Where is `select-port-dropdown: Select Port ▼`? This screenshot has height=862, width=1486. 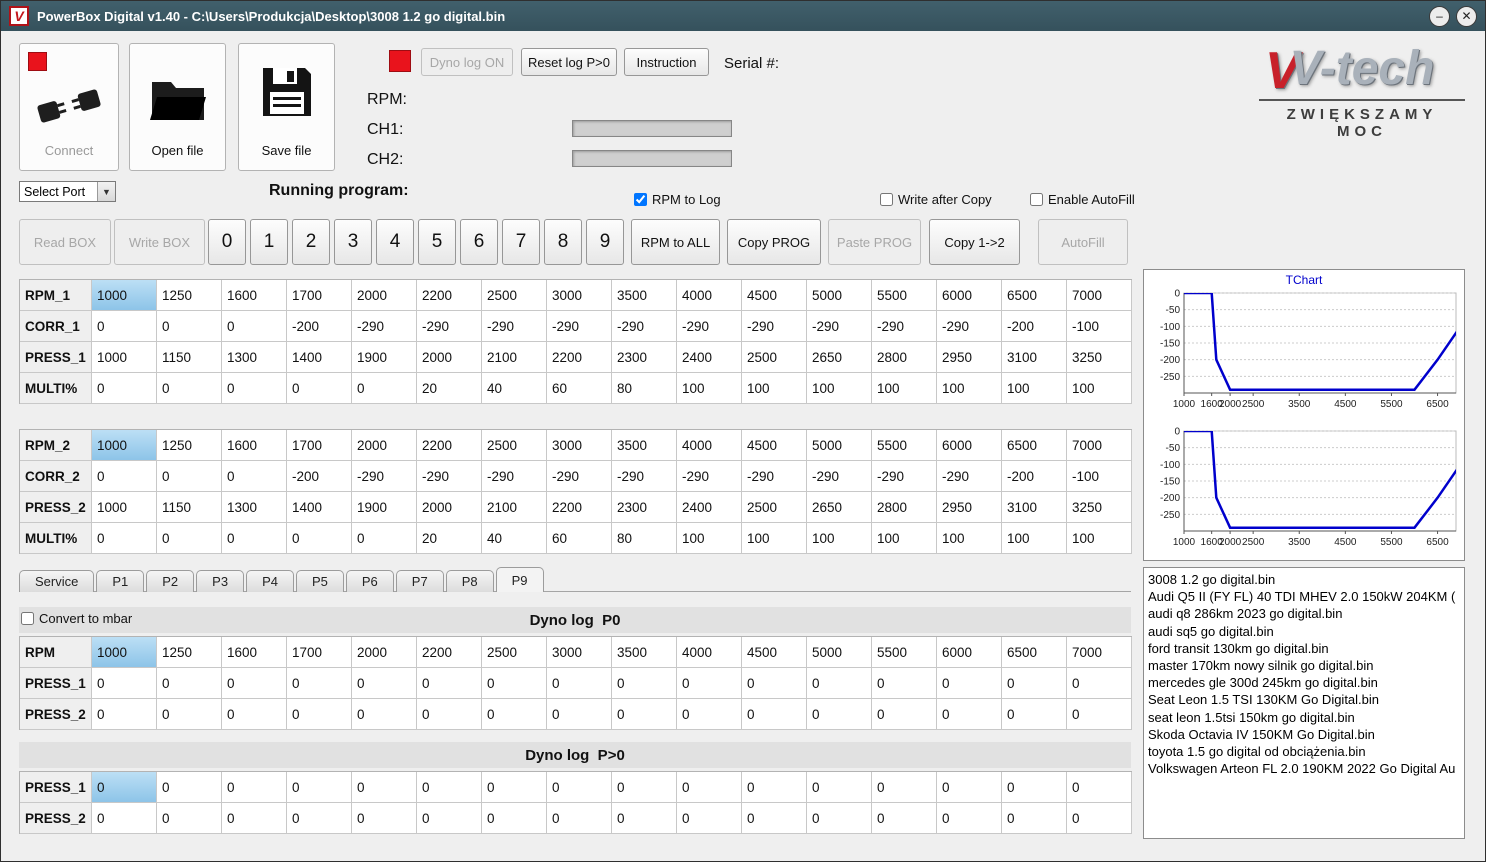 select-port-dropdown: Select Port ▼ is located at coordinates (67, 191).